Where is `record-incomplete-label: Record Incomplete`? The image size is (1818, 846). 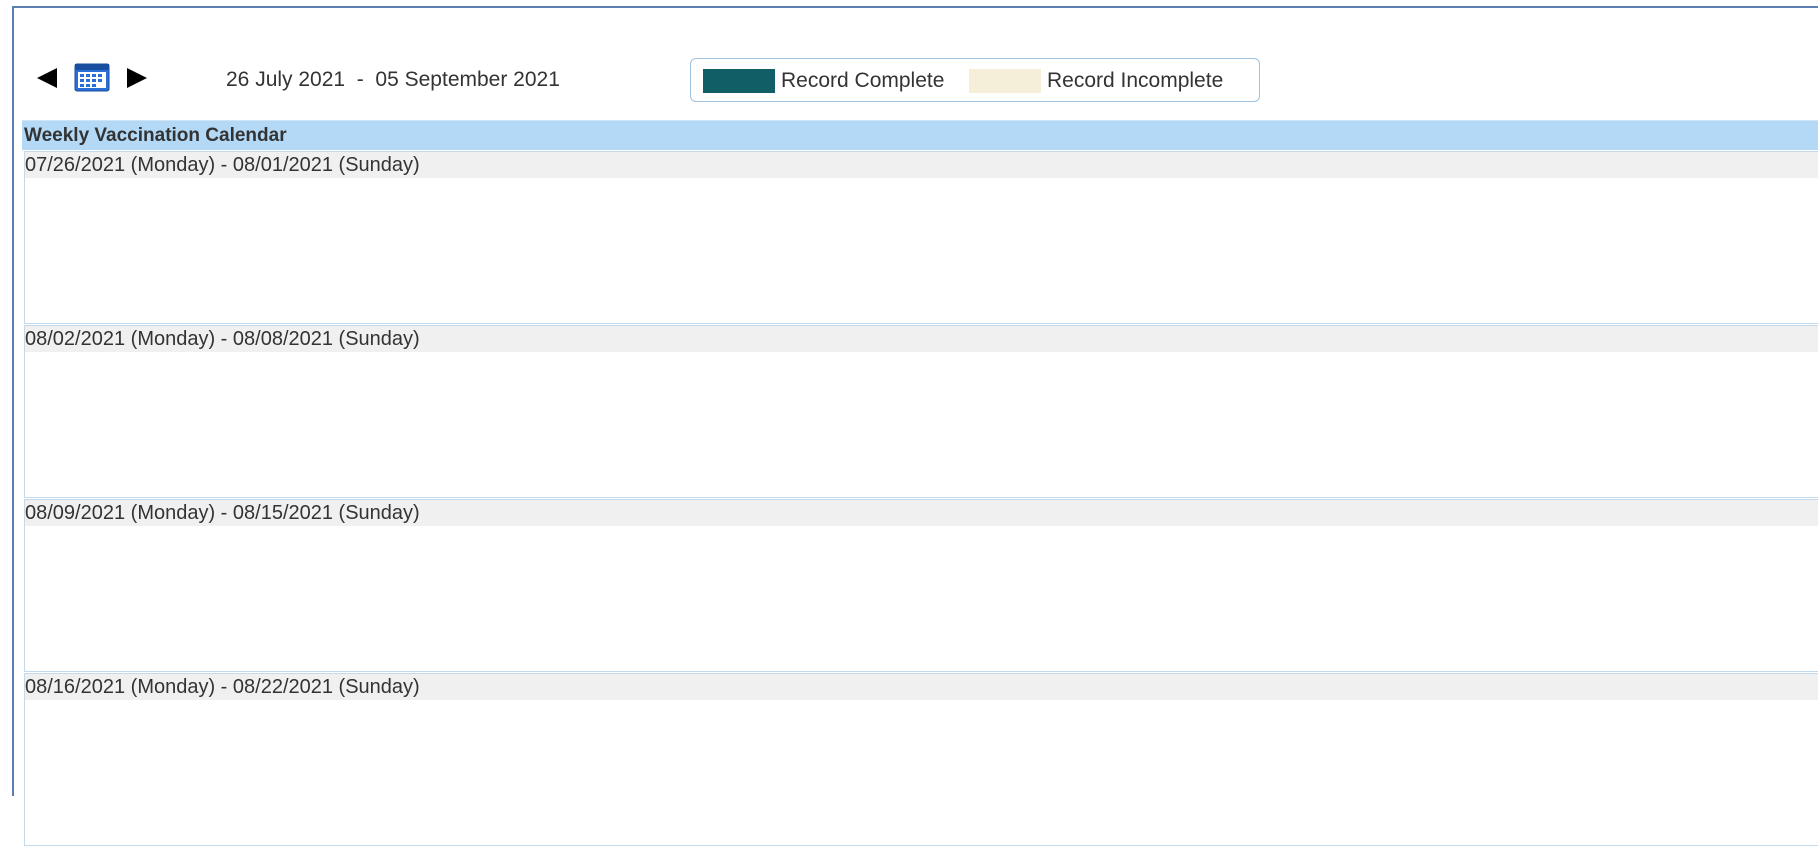 record-incomplete-label: Record Incomplete is located at coordinates (1135, 80).